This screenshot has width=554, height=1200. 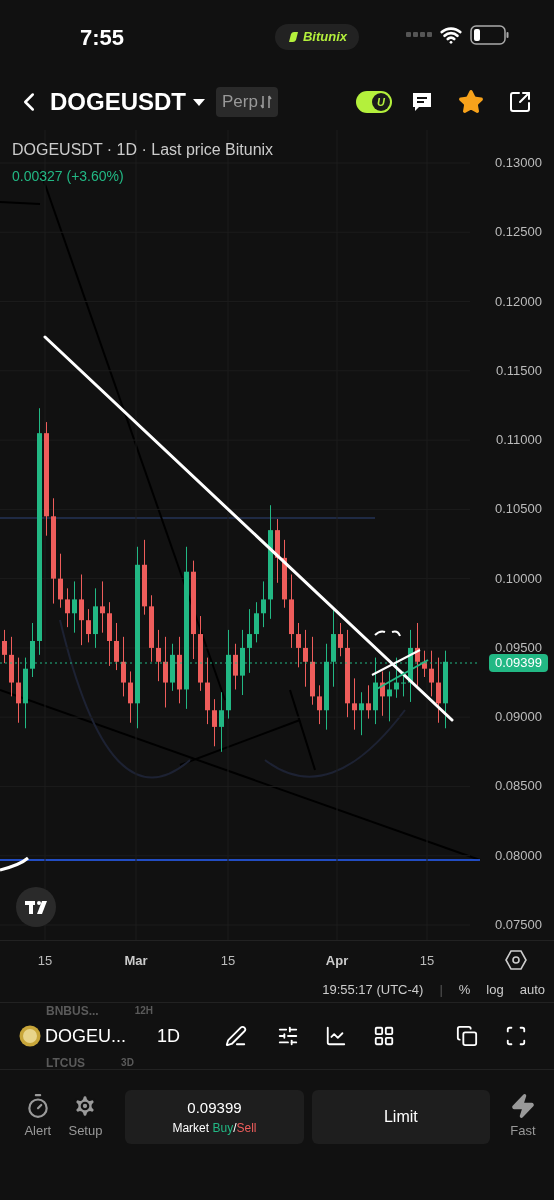 I want to click on copy-icon, so click(x=467, y=1036).